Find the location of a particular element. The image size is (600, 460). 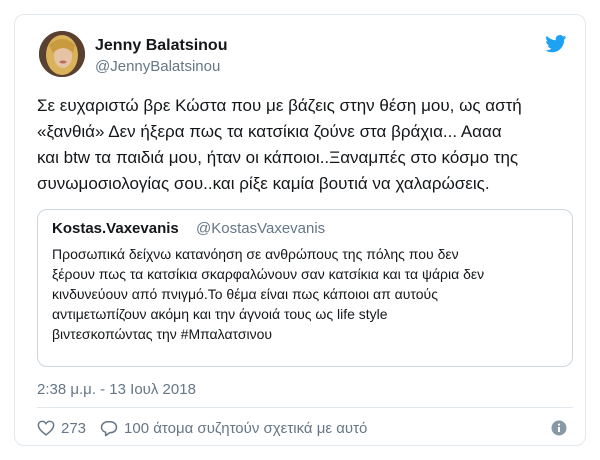

tweet-timestamp: 2:38 μ.μ. - 13 Ιουλ 2018 is located at coordinates (116, 389).